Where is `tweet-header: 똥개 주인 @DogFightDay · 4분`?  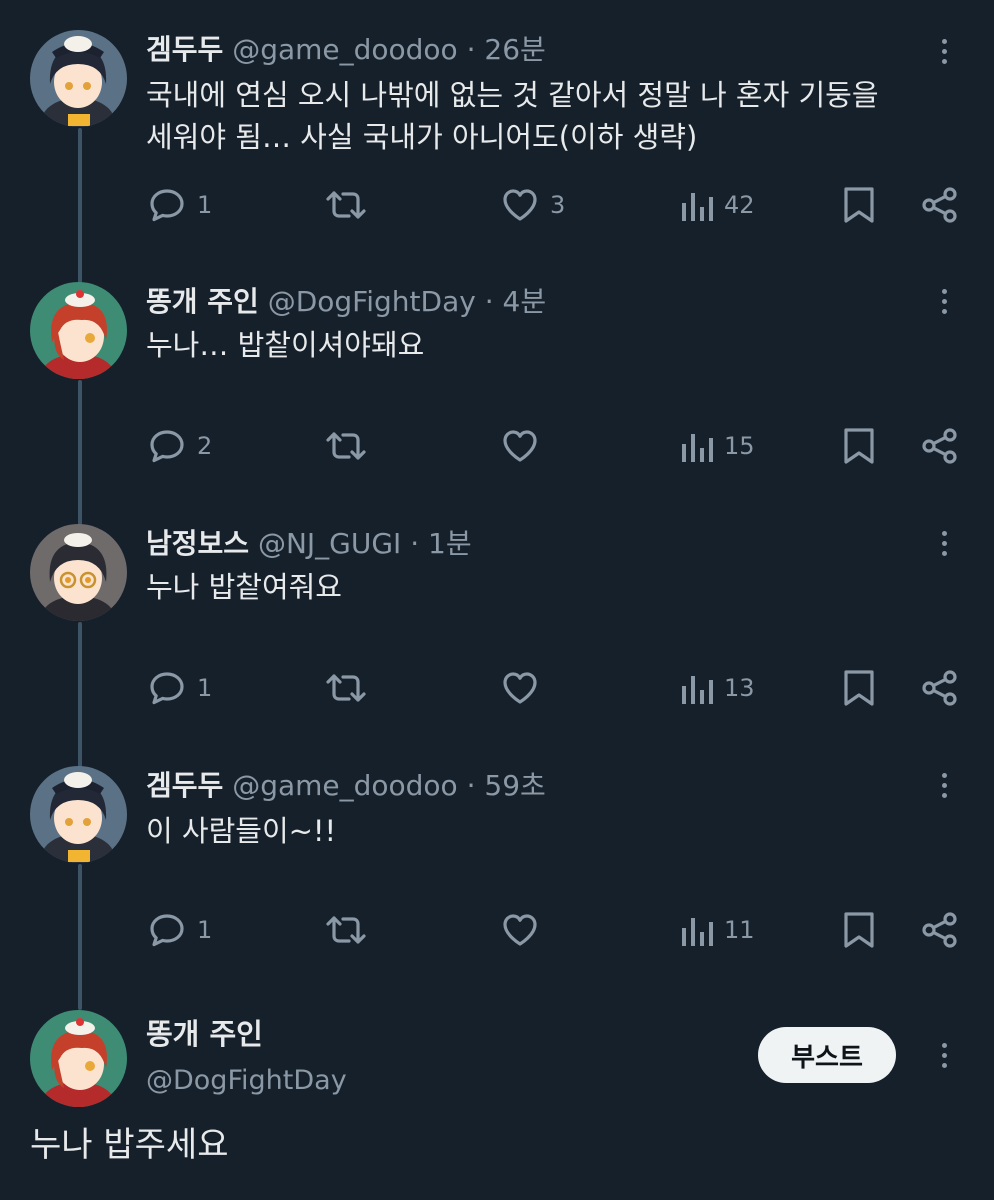
tweet-header: 똥개 주인 @DogFightDay · 4분 is located at coordinates (346, 302).